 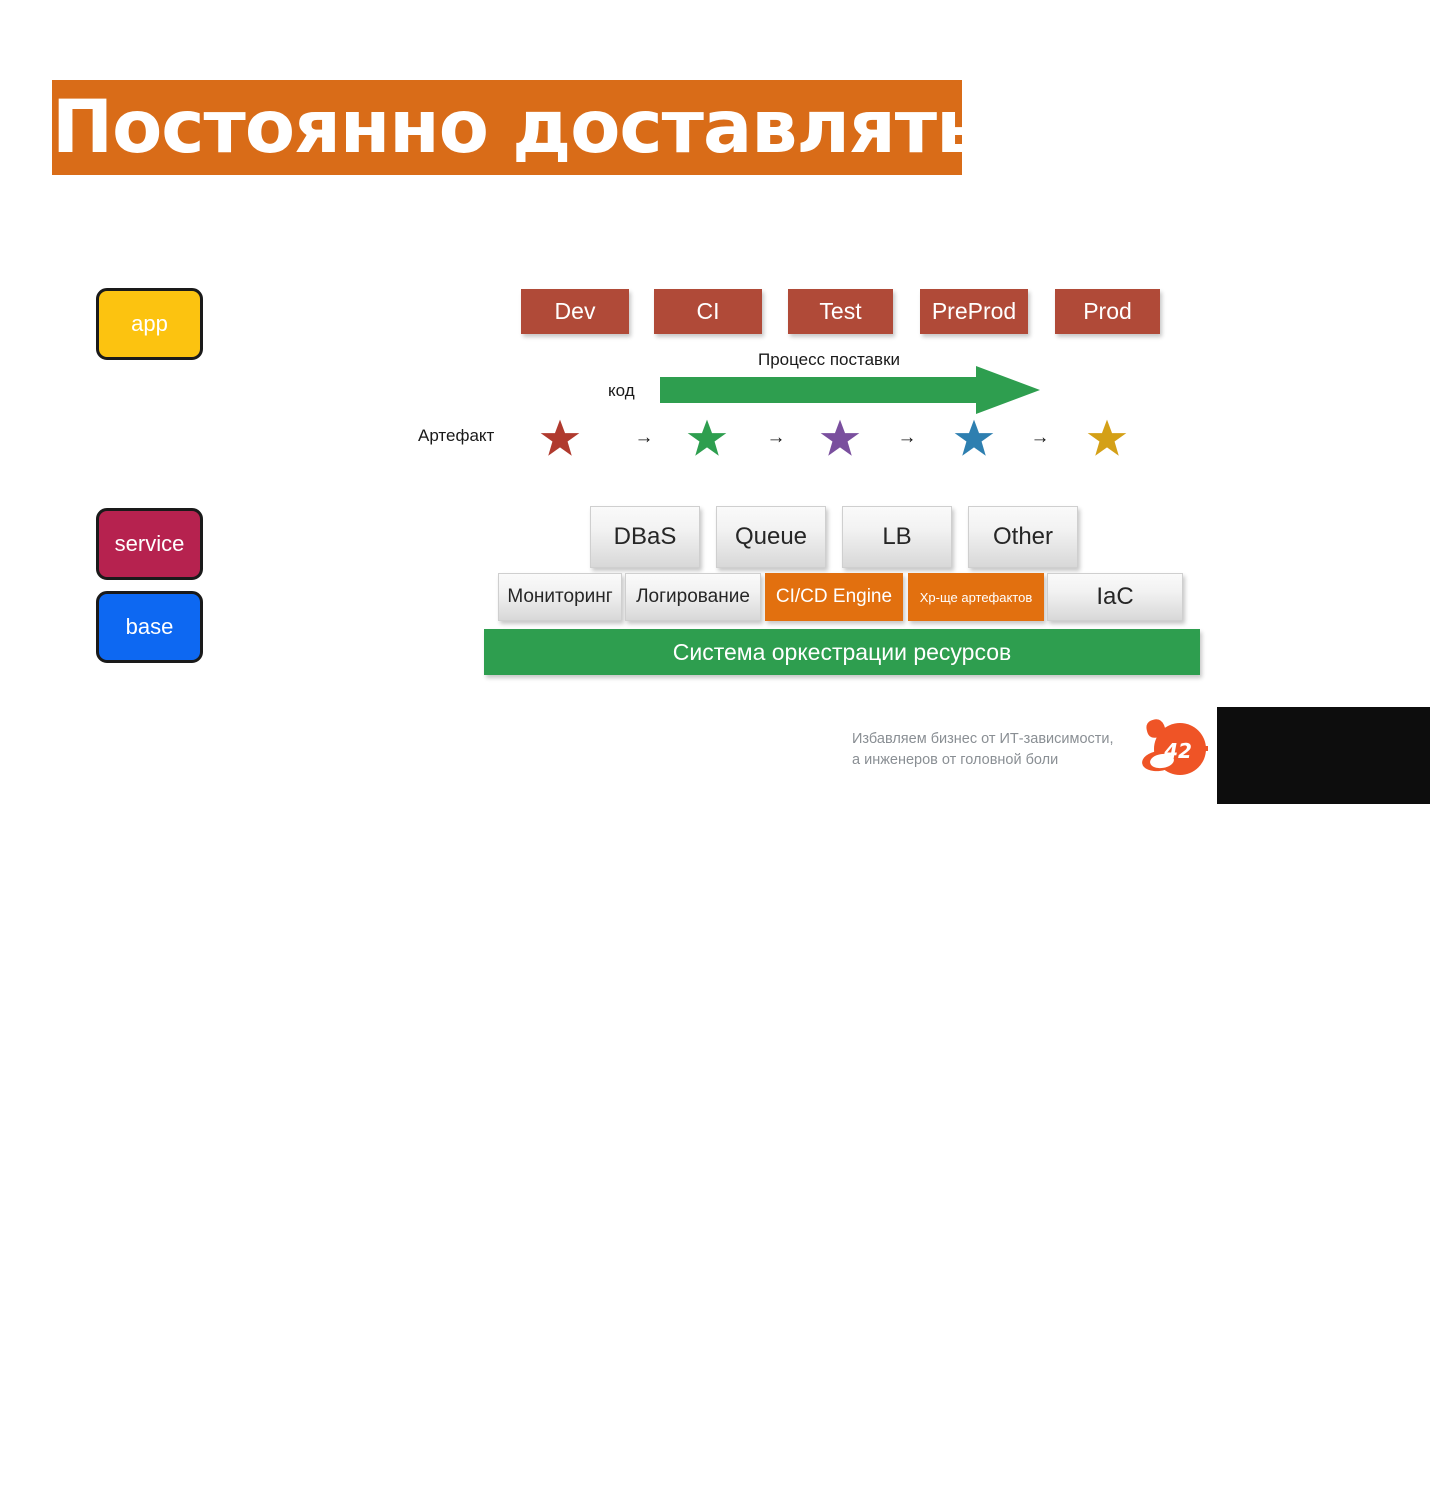 I want to click on base-box-cicd-engine: CI/CD Engine, so click(x=834, y=597).